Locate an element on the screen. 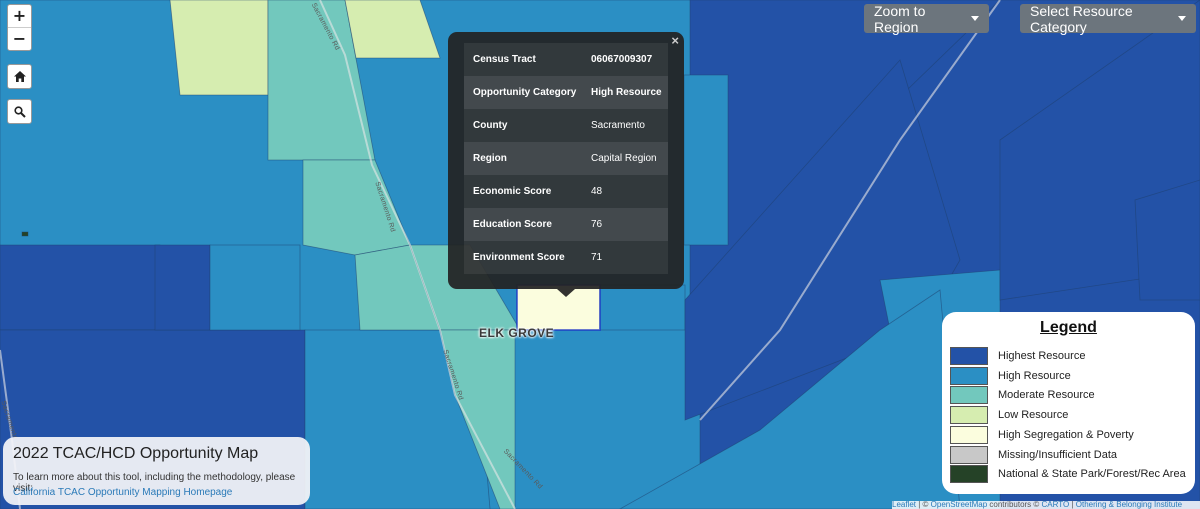 The width and height of the screenshot is (1200, 509). carto-link: CARTO is located at coordinates (1056, 505).